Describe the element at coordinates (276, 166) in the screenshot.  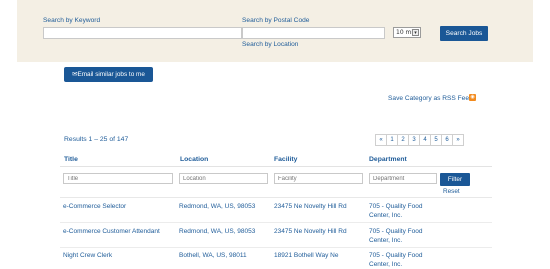
I see `header-divider` at that location.